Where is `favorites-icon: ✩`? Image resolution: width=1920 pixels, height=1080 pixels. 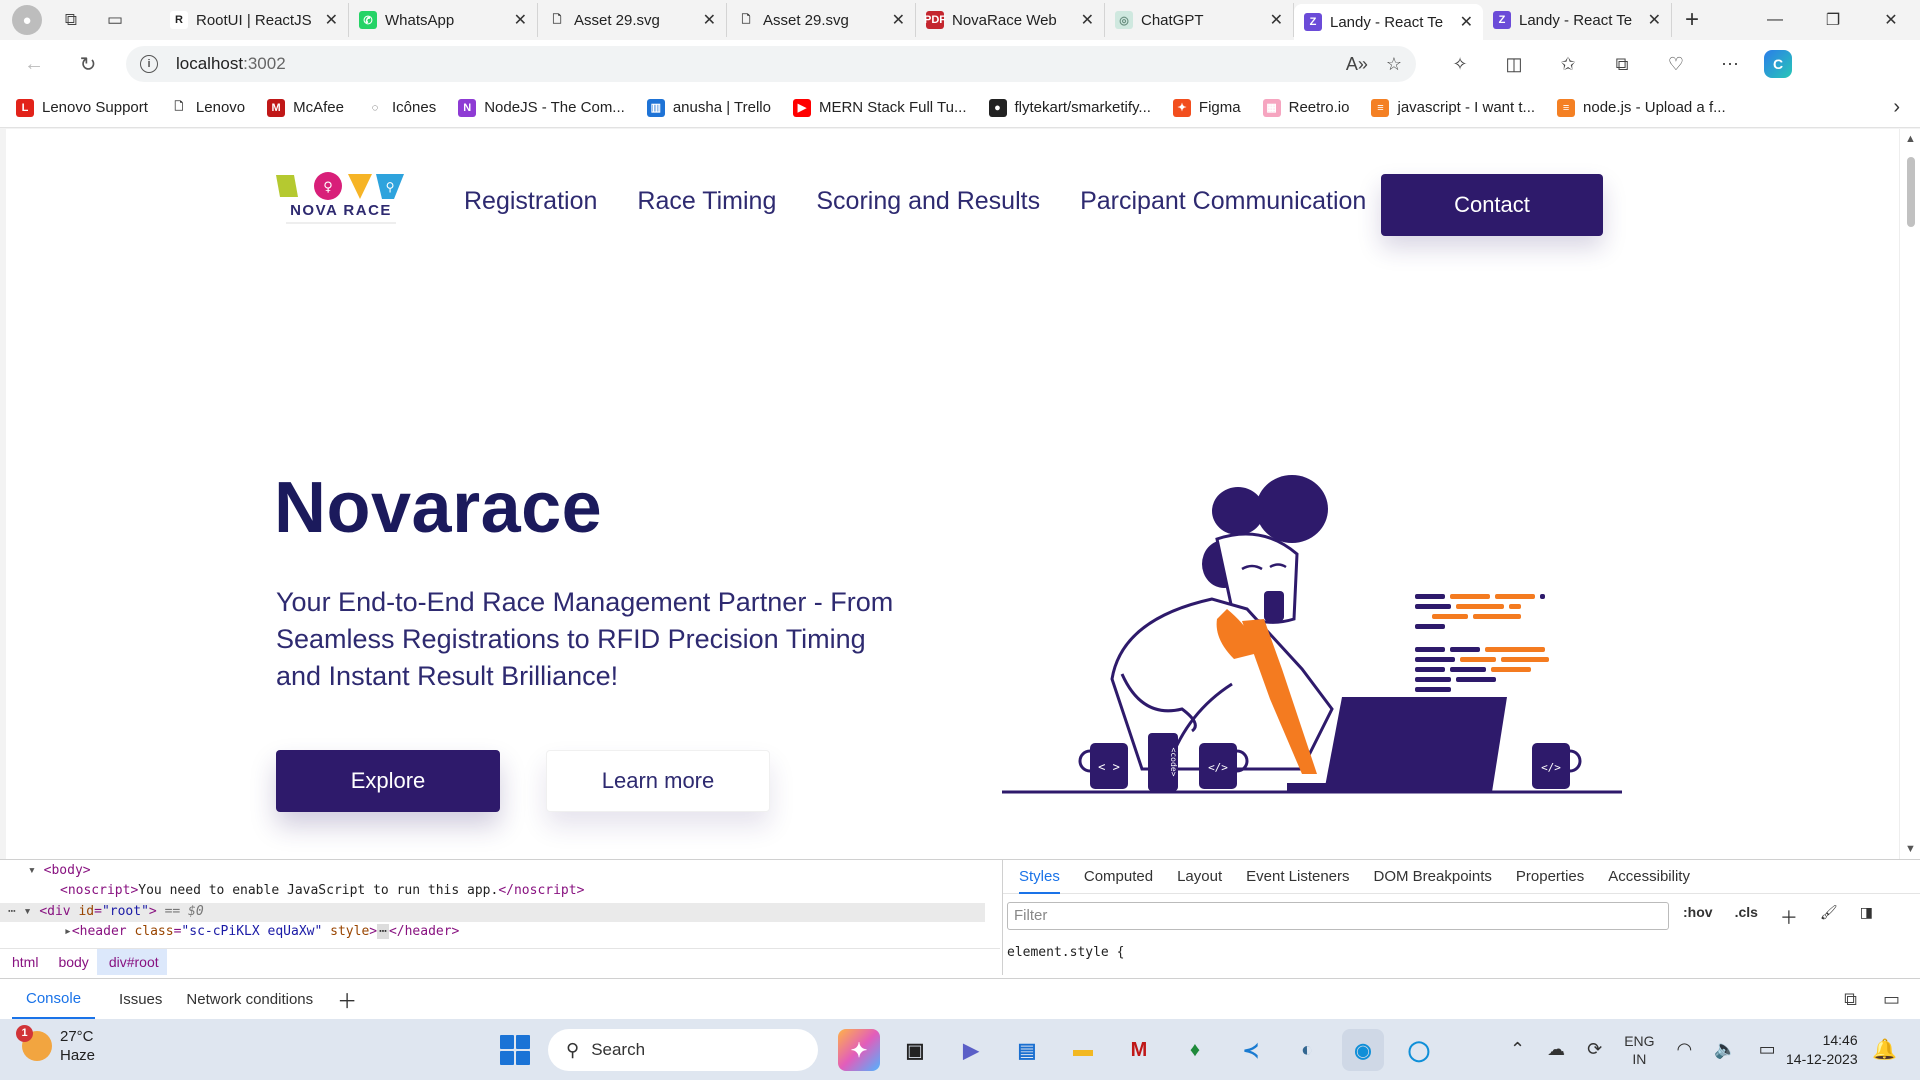
favorites-icon: ✩ is located at coordinates (1568, 64).